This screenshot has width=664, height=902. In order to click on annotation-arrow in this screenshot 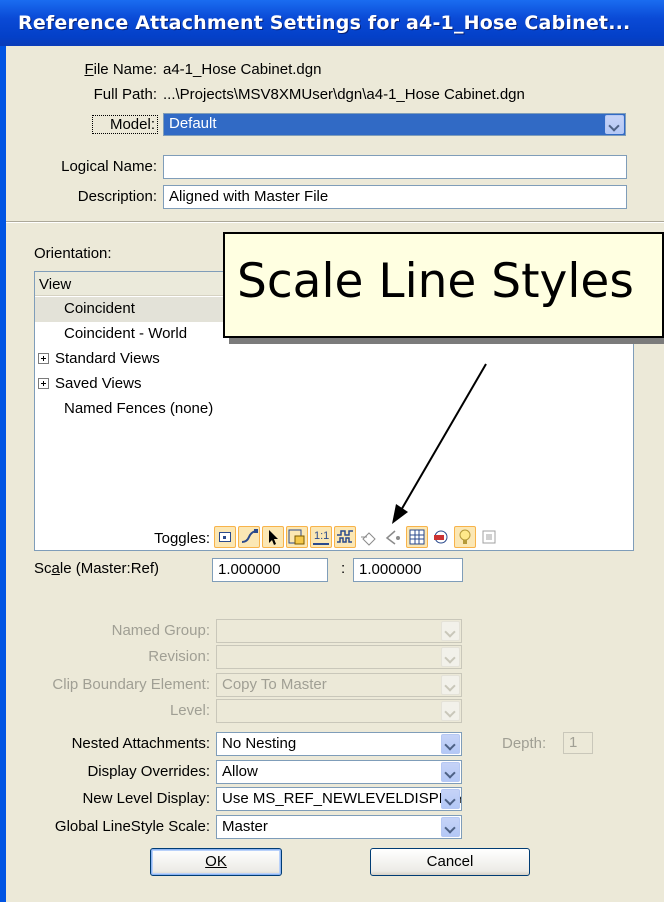, I will do `click(439, 443)`.